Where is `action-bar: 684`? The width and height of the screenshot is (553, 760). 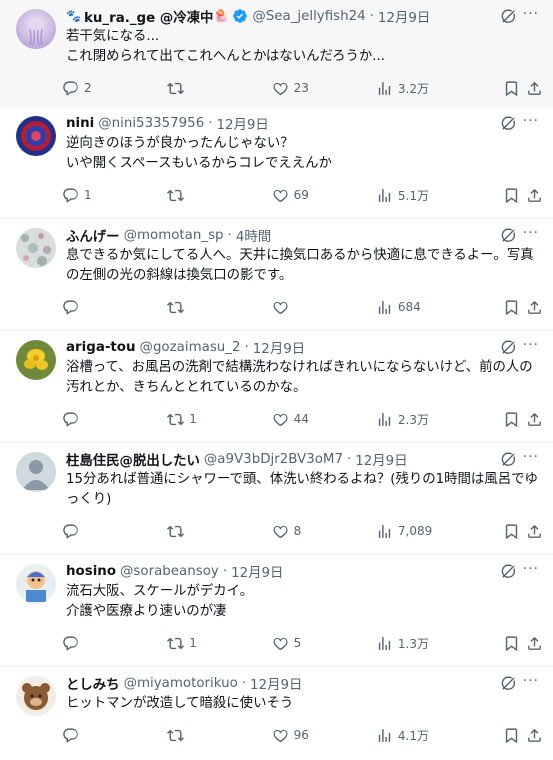
action-bar: 684 is located at coordinates (303, 307).